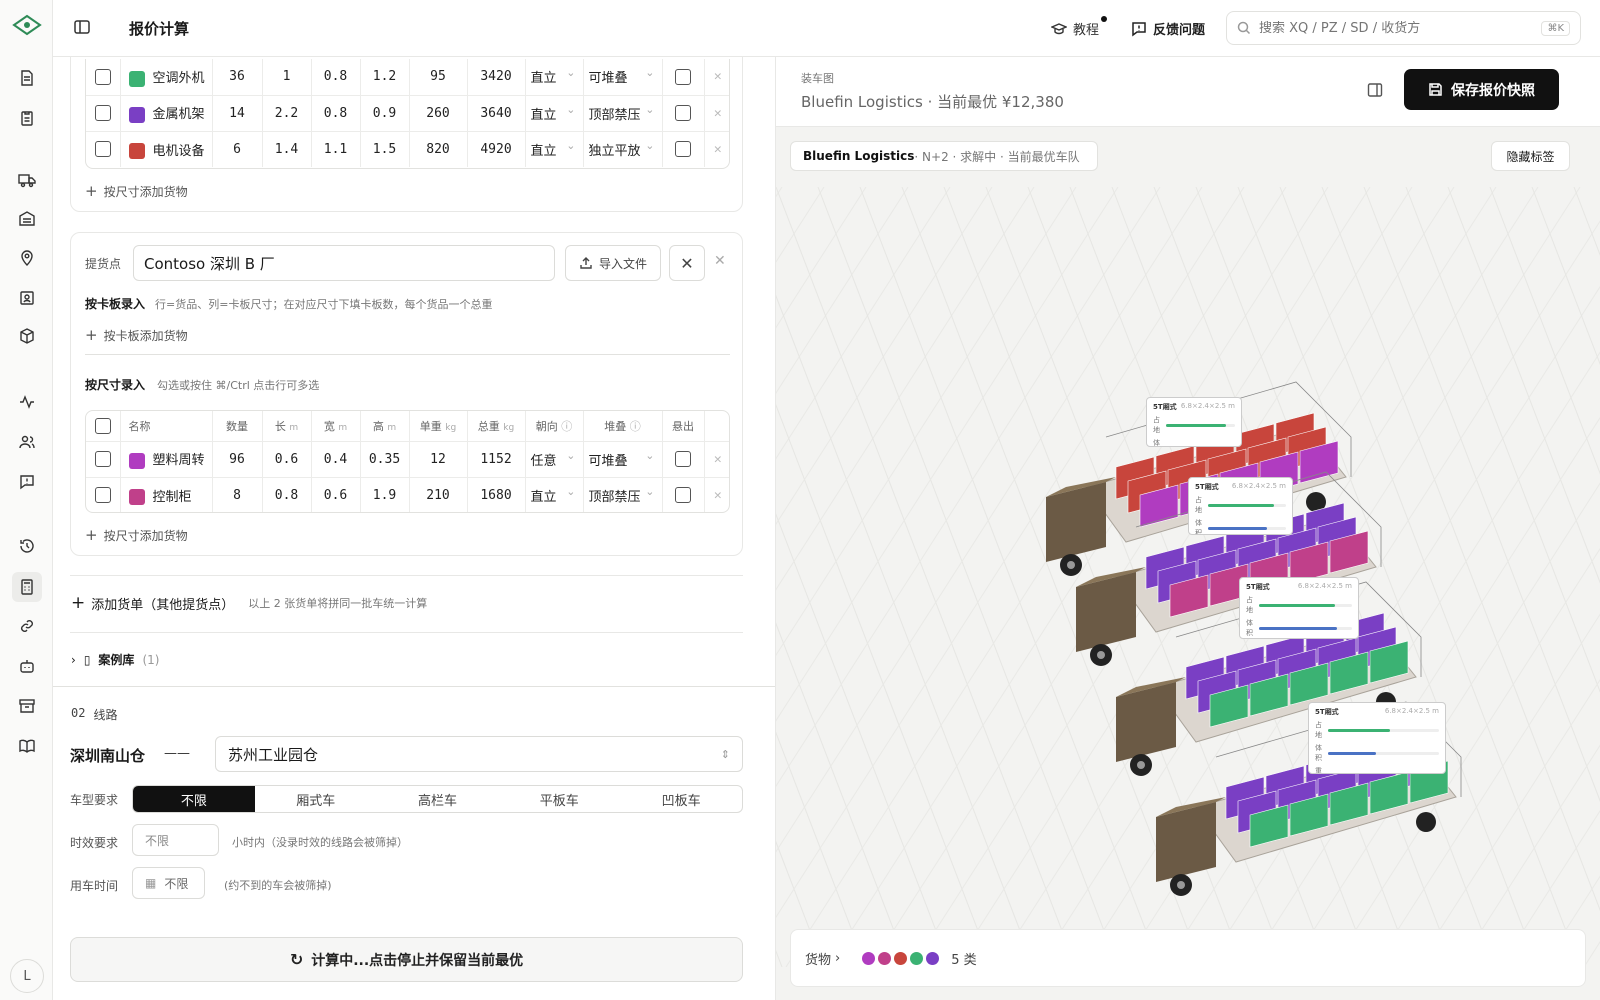 The width and height of the screenshot is (1600, 1000). What do you see at coordinates (1168, 28) in the screenshot?
I see `feedback-button: 反馈问题` at bounding box center [1168, 28].